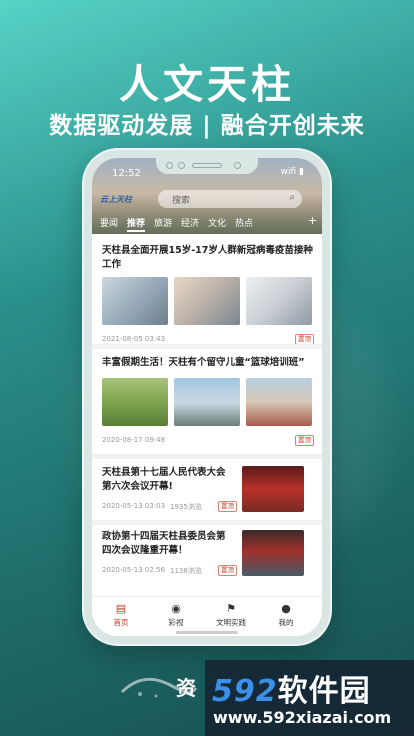 The image size is (414, 736). I want to click on play-icon: ◉, so click(176, 608).